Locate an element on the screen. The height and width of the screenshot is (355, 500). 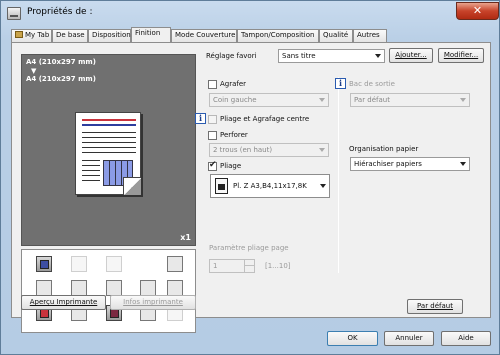
ok-button: OK is located at coordinates (352, 338).